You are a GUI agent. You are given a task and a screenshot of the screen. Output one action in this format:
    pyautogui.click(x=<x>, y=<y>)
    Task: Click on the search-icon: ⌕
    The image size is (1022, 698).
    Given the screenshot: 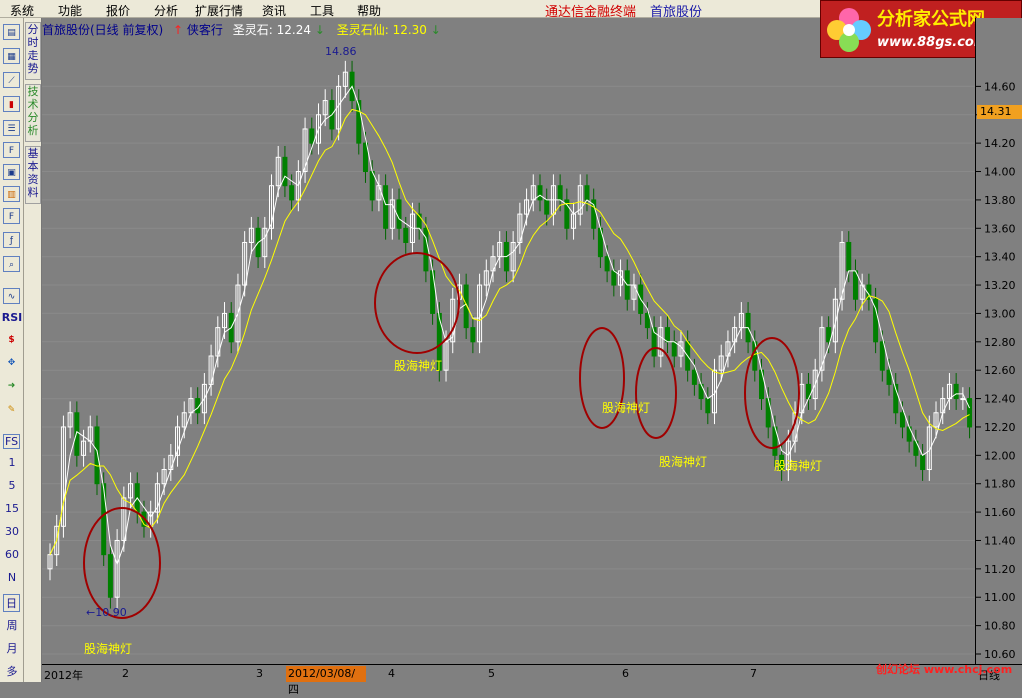 What is the action you would take?
    pyautogui.click(x=11, y=264)
    